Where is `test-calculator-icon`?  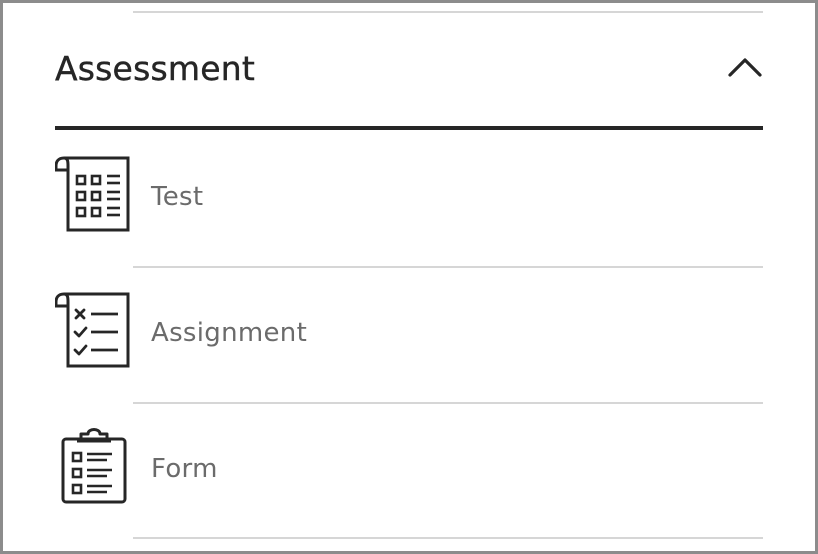 test-calculator-icon is located at coordinates (92, 194).